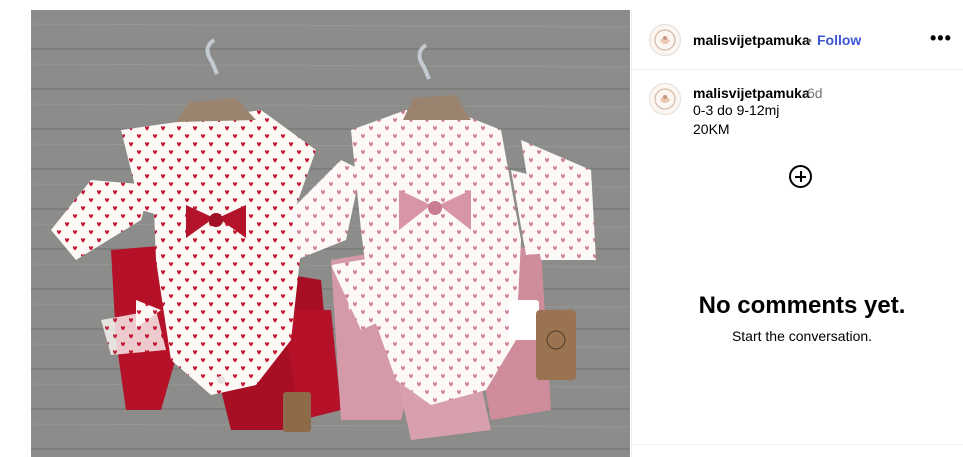  Describe the element at coordinates (941, 38) in the screenshot. I see `more-options-icon: •••` at that location.